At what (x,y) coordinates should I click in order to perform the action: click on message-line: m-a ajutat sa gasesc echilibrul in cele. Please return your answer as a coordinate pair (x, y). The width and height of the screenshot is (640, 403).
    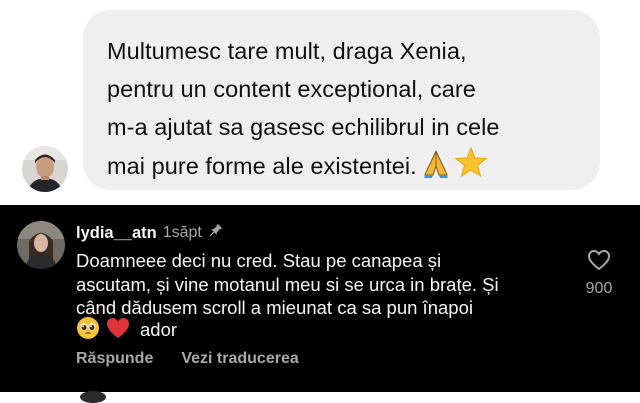
    Looking at the image, I should click on (303, 127).